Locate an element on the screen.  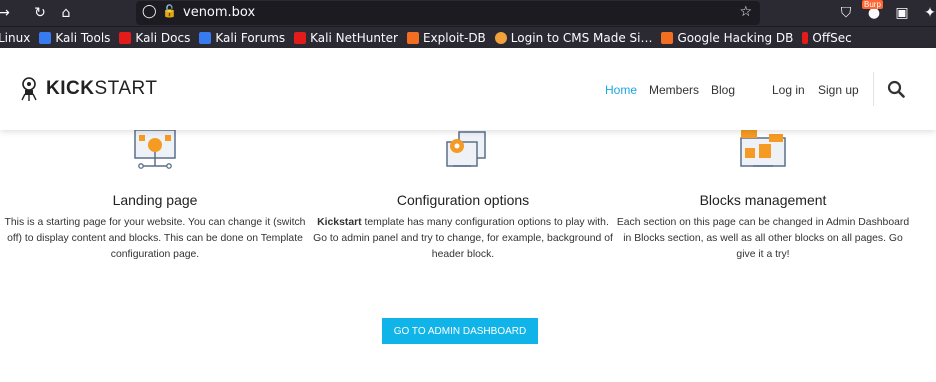
nav-members: Members is located at coordinates (674, 90).